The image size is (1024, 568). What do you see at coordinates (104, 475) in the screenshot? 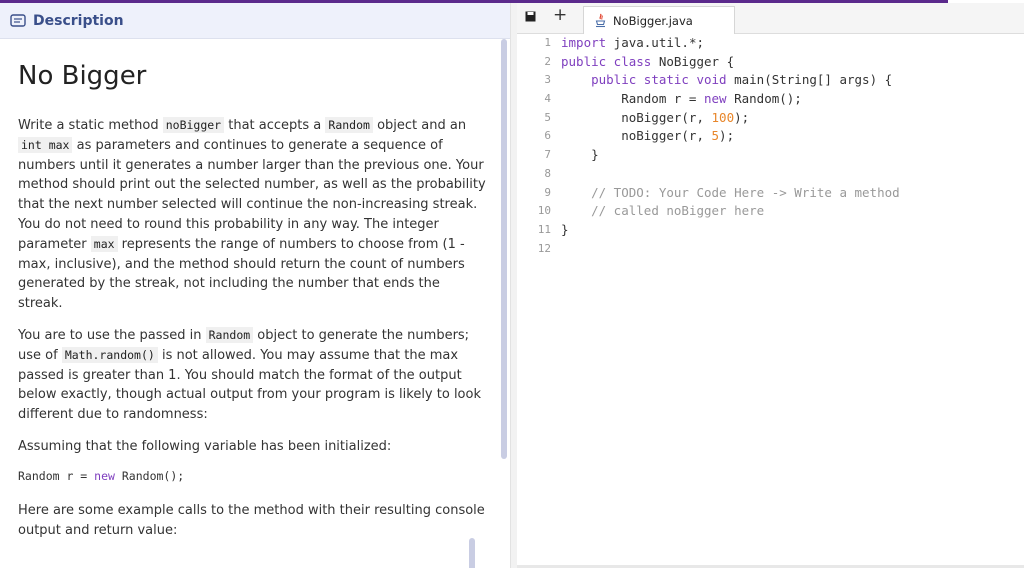
I see `code-example-keyword: new` at bounding box center [104, 475].